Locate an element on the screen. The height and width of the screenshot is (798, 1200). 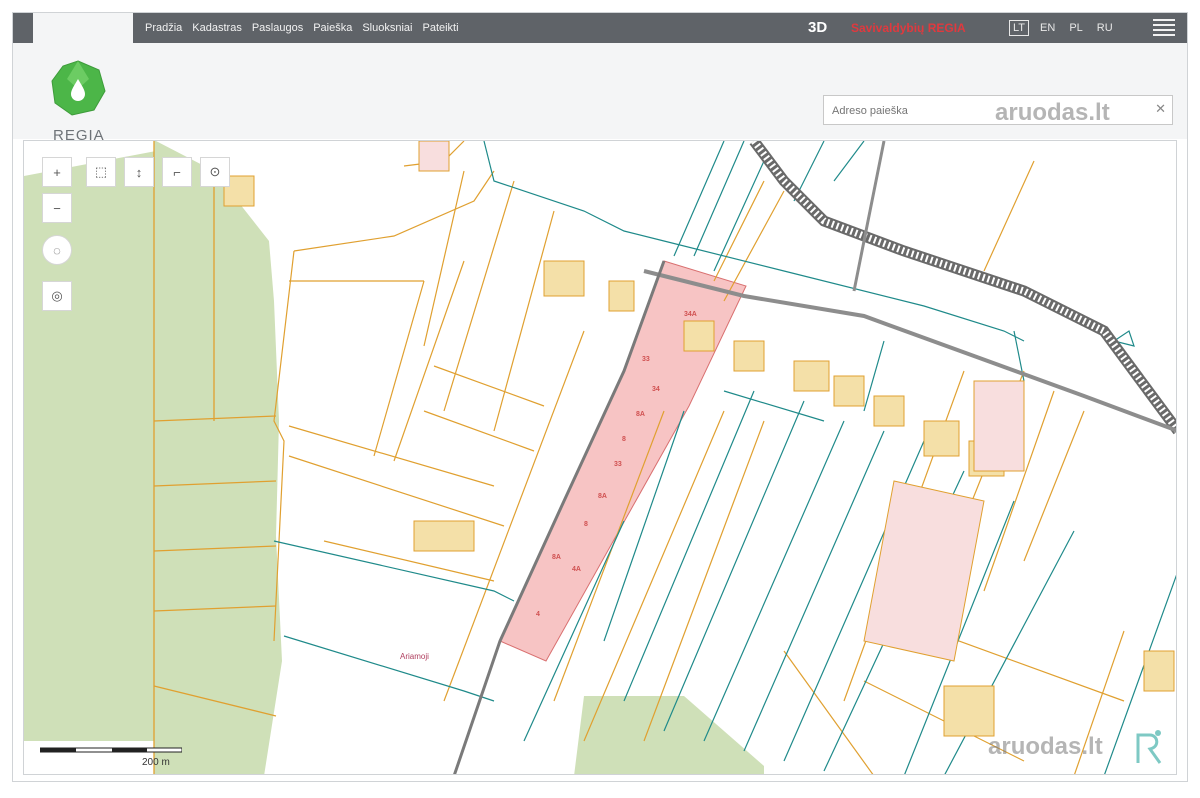
identify-icon: ⌐ is located at coordinates (177, 172).